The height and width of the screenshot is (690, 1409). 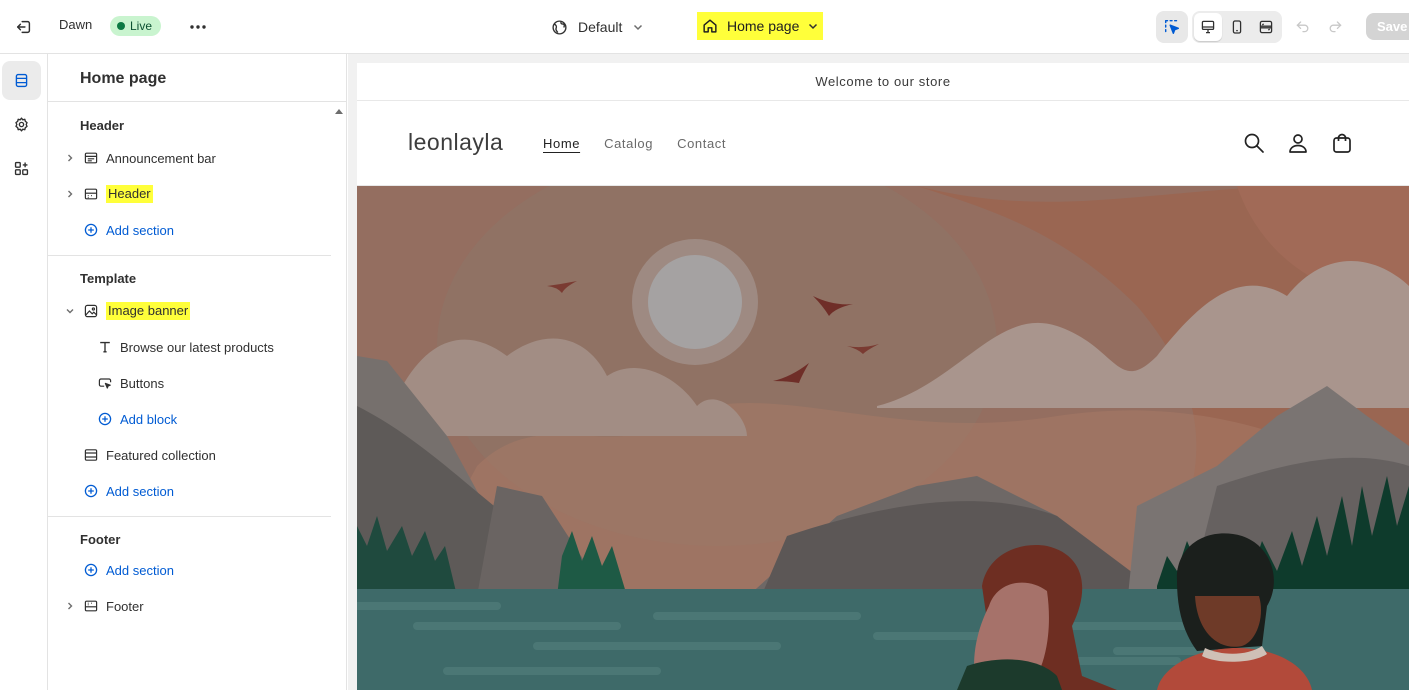 I want to click on text-icon, so click(x=105, y=347).